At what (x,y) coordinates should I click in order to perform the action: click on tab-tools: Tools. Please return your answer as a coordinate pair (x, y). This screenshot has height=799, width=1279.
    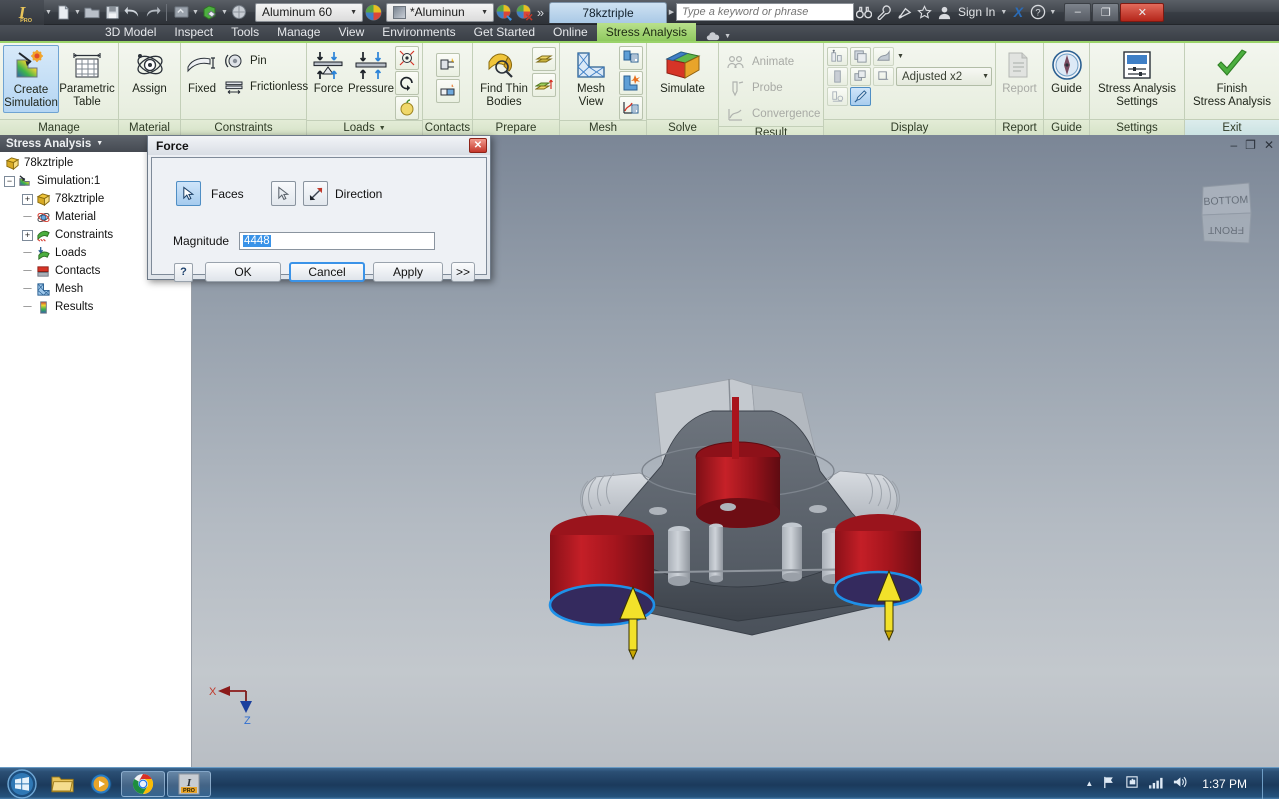
    Looking at the image, I should click on (245, 32).